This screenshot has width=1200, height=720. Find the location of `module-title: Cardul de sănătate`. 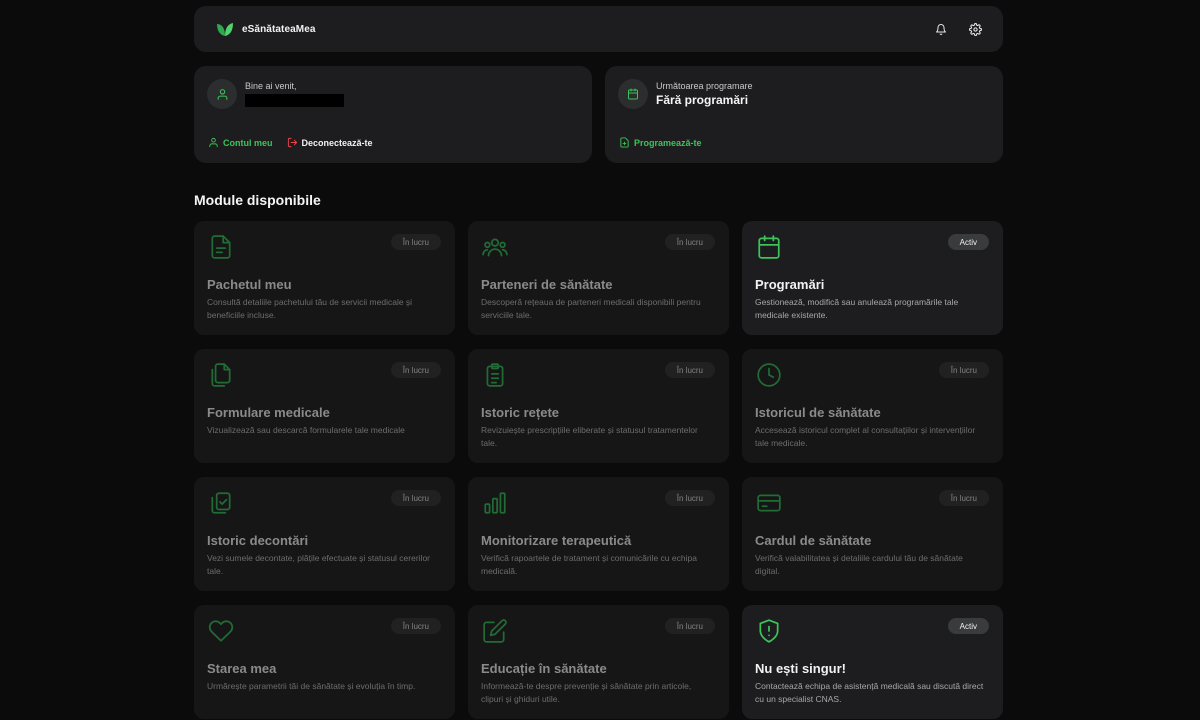

module-title: Cardul de sănătate is located at coordinates (813, 540).